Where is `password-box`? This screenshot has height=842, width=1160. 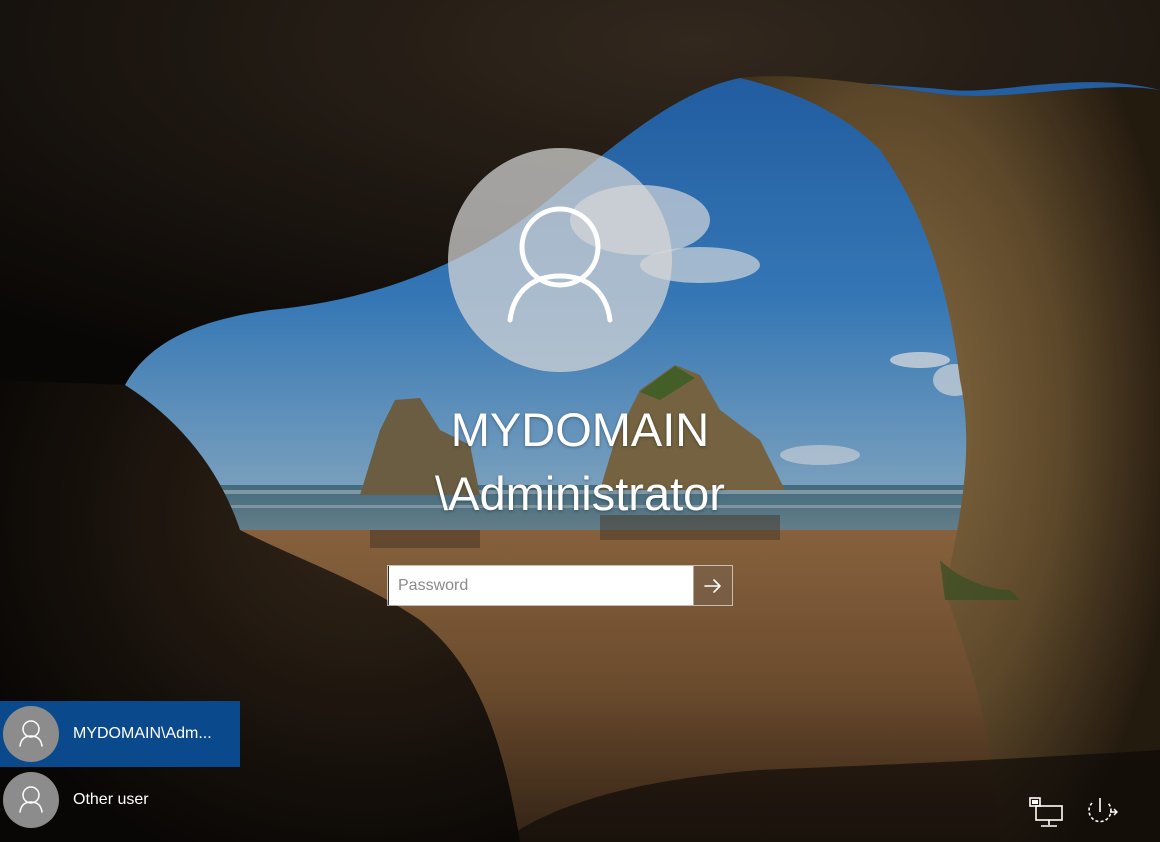
password-box is located at coordinates (560, 585).